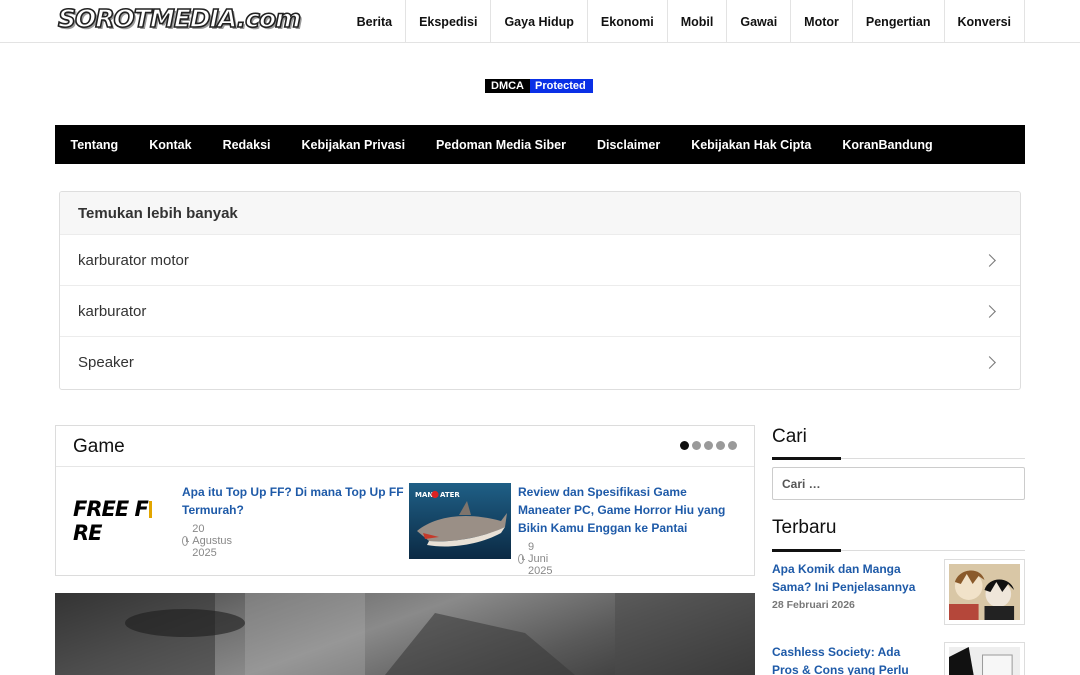 The image size is (1080, 675). What do you see at coordinates (628, 21) in the screenshot?
I see `nav-item-ekonomi: Ekonomi` at bounding box center [628, 21].